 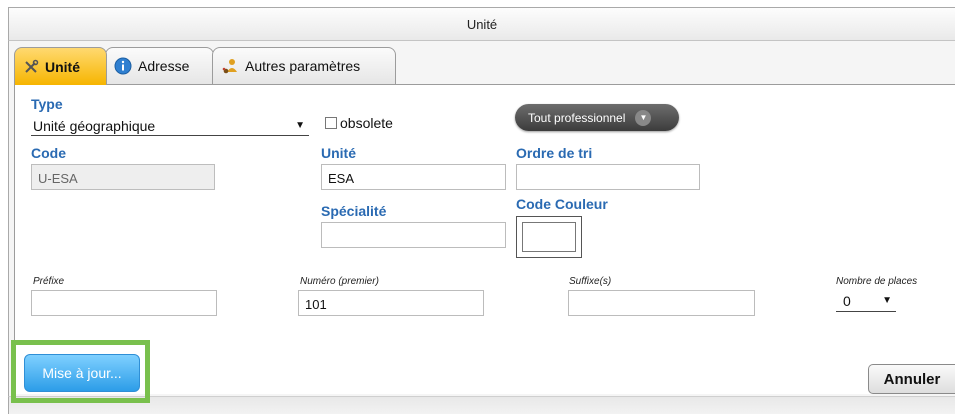 I want to click on numero-label: Numéro (premier), so click(x=339, y=281).